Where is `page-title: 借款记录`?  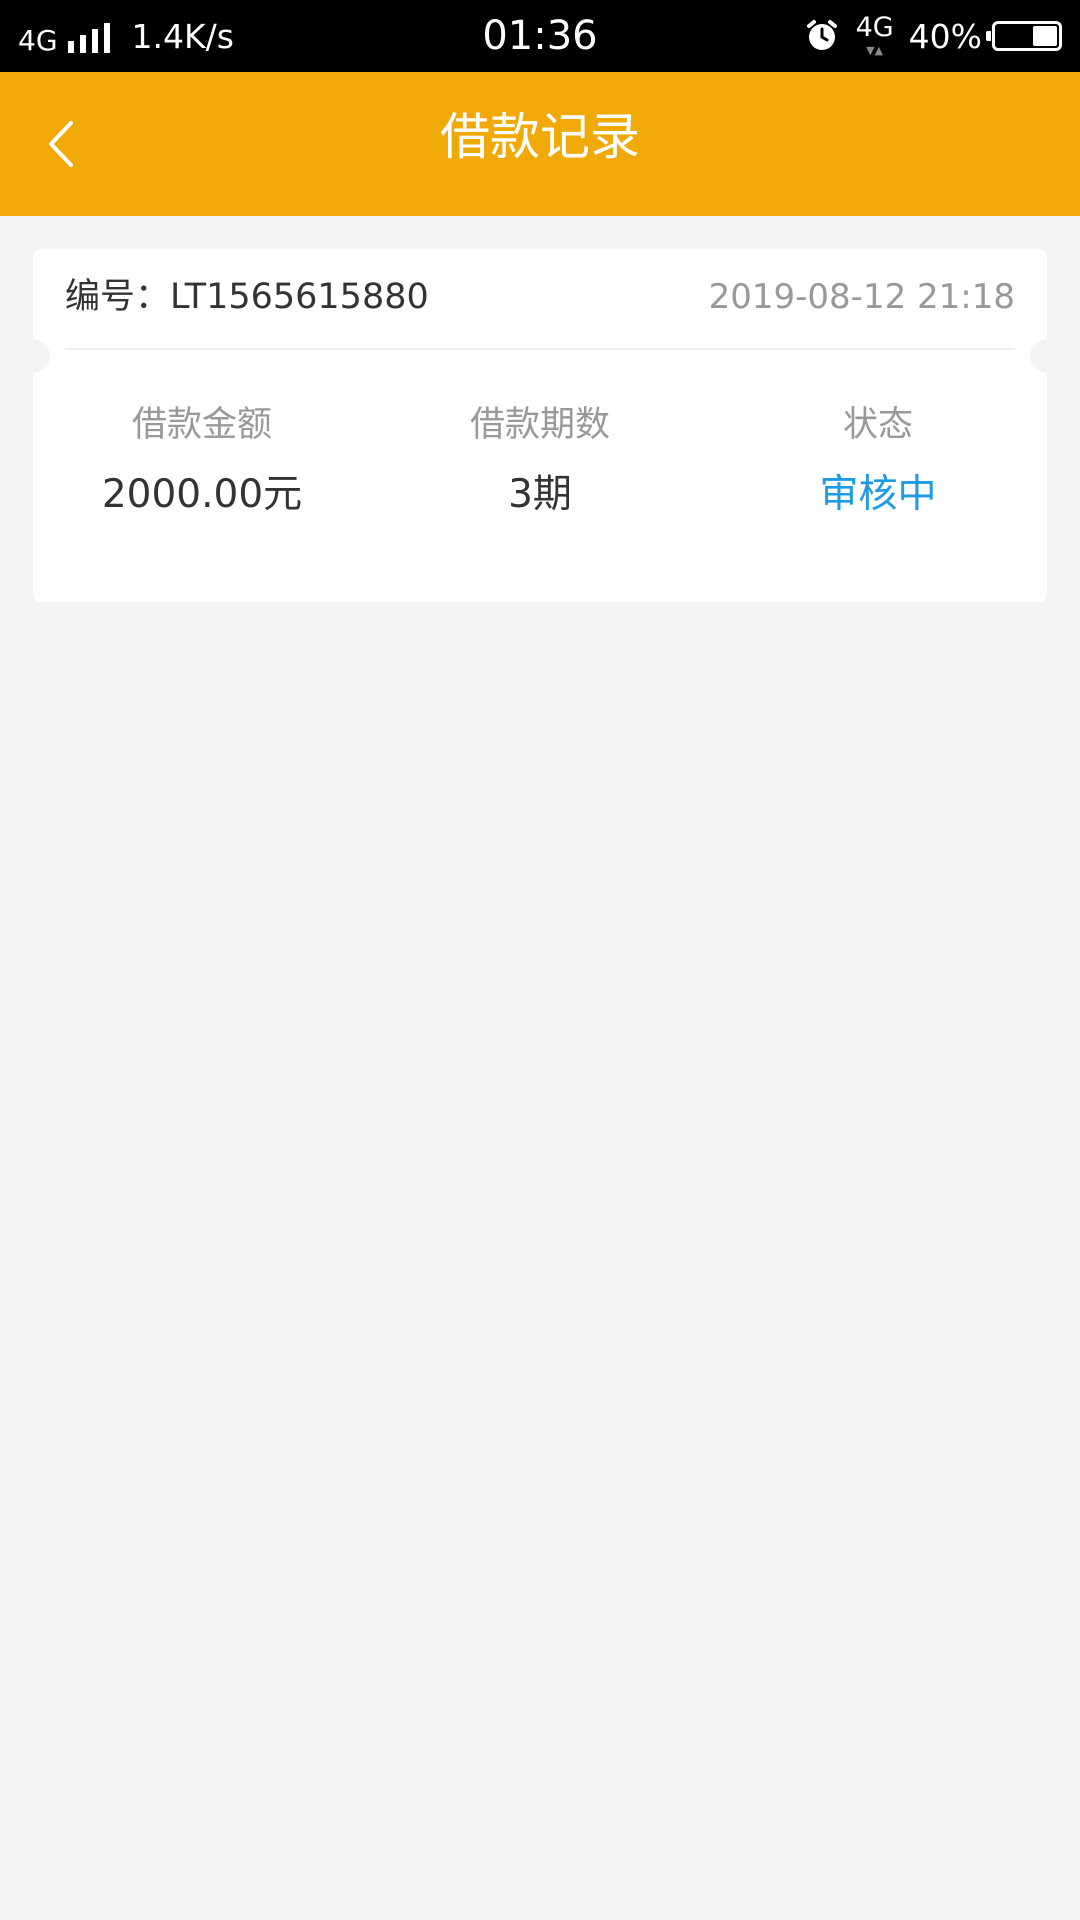 page-title: 借款记录 is located at coordinates (540, 137).